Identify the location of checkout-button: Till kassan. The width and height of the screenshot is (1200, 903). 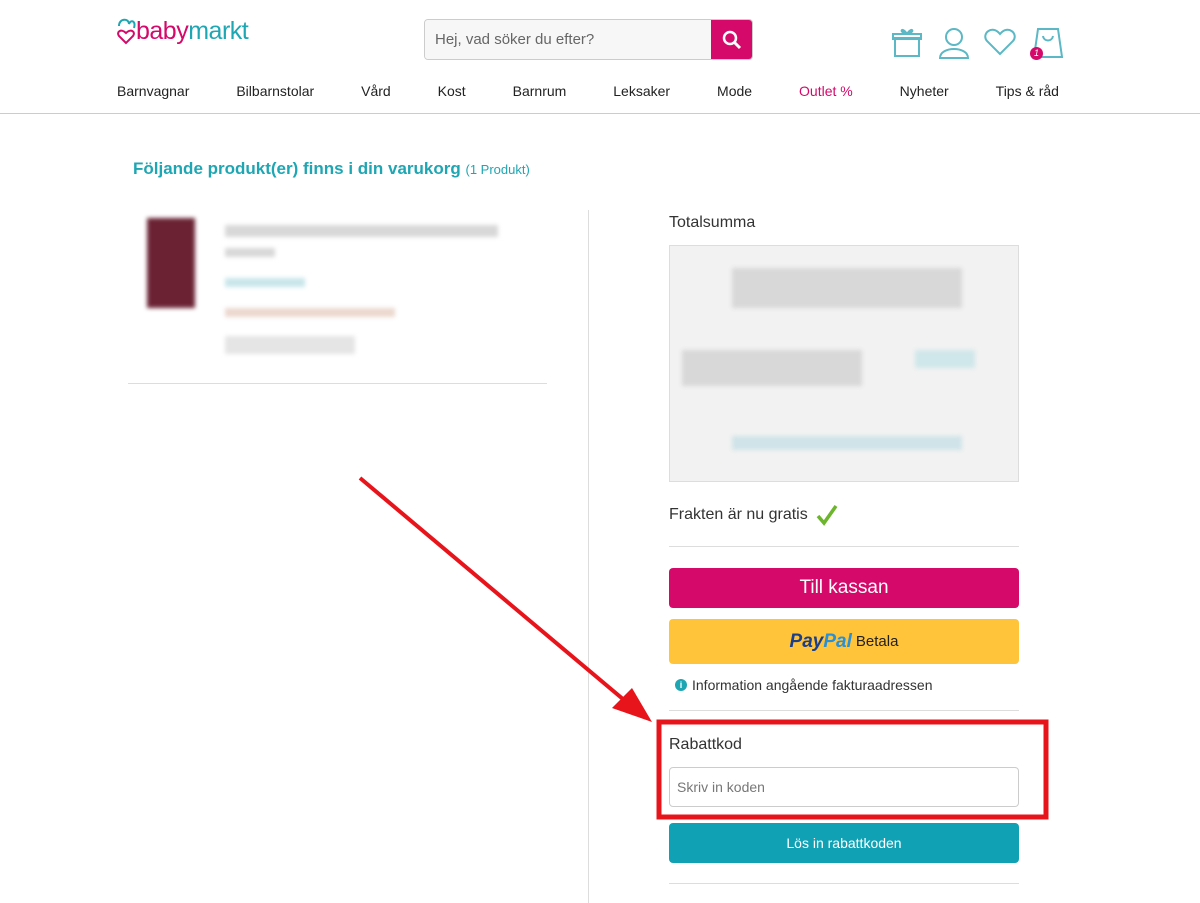
(844, 588).